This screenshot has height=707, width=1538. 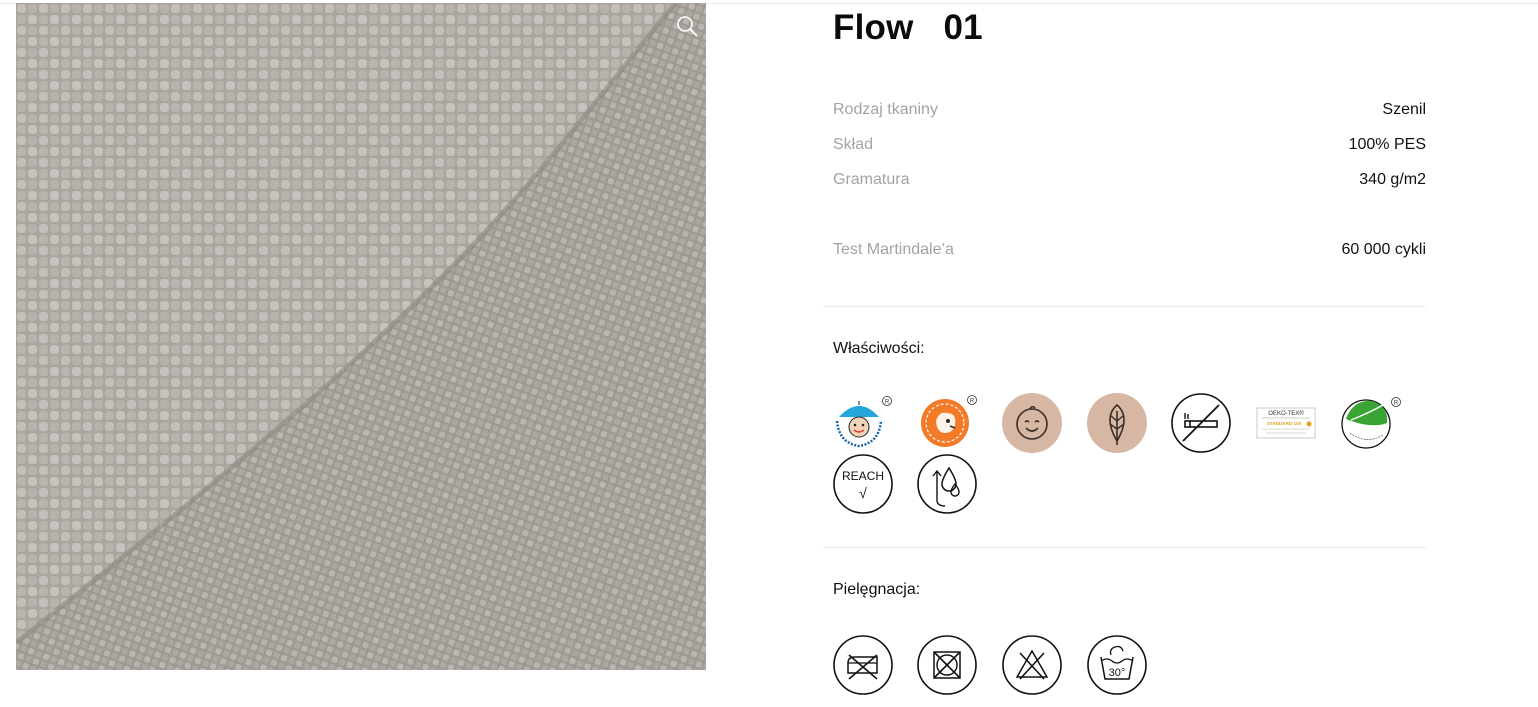 What do you see at coordinates (893, 249) in the screenshot?
I see `spec-label: Test Martindale’a` at bounding box center [893, 249].